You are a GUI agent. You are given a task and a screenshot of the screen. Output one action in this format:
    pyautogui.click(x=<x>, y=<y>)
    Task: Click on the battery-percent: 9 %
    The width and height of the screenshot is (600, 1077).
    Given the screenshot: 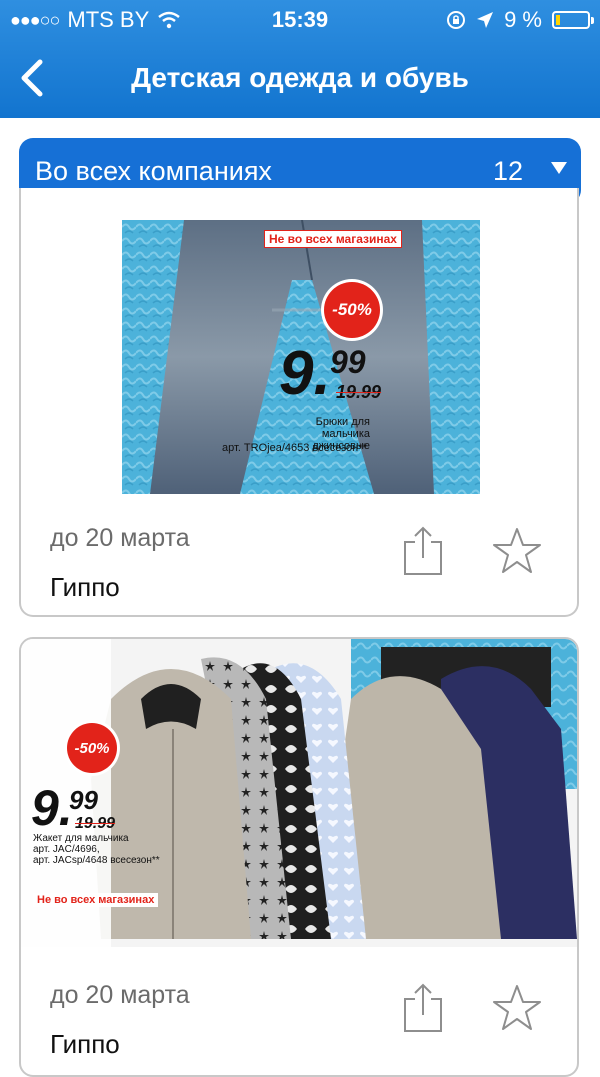 What is the action you would take?
    pyautogui.click(x=523, y=19)
    